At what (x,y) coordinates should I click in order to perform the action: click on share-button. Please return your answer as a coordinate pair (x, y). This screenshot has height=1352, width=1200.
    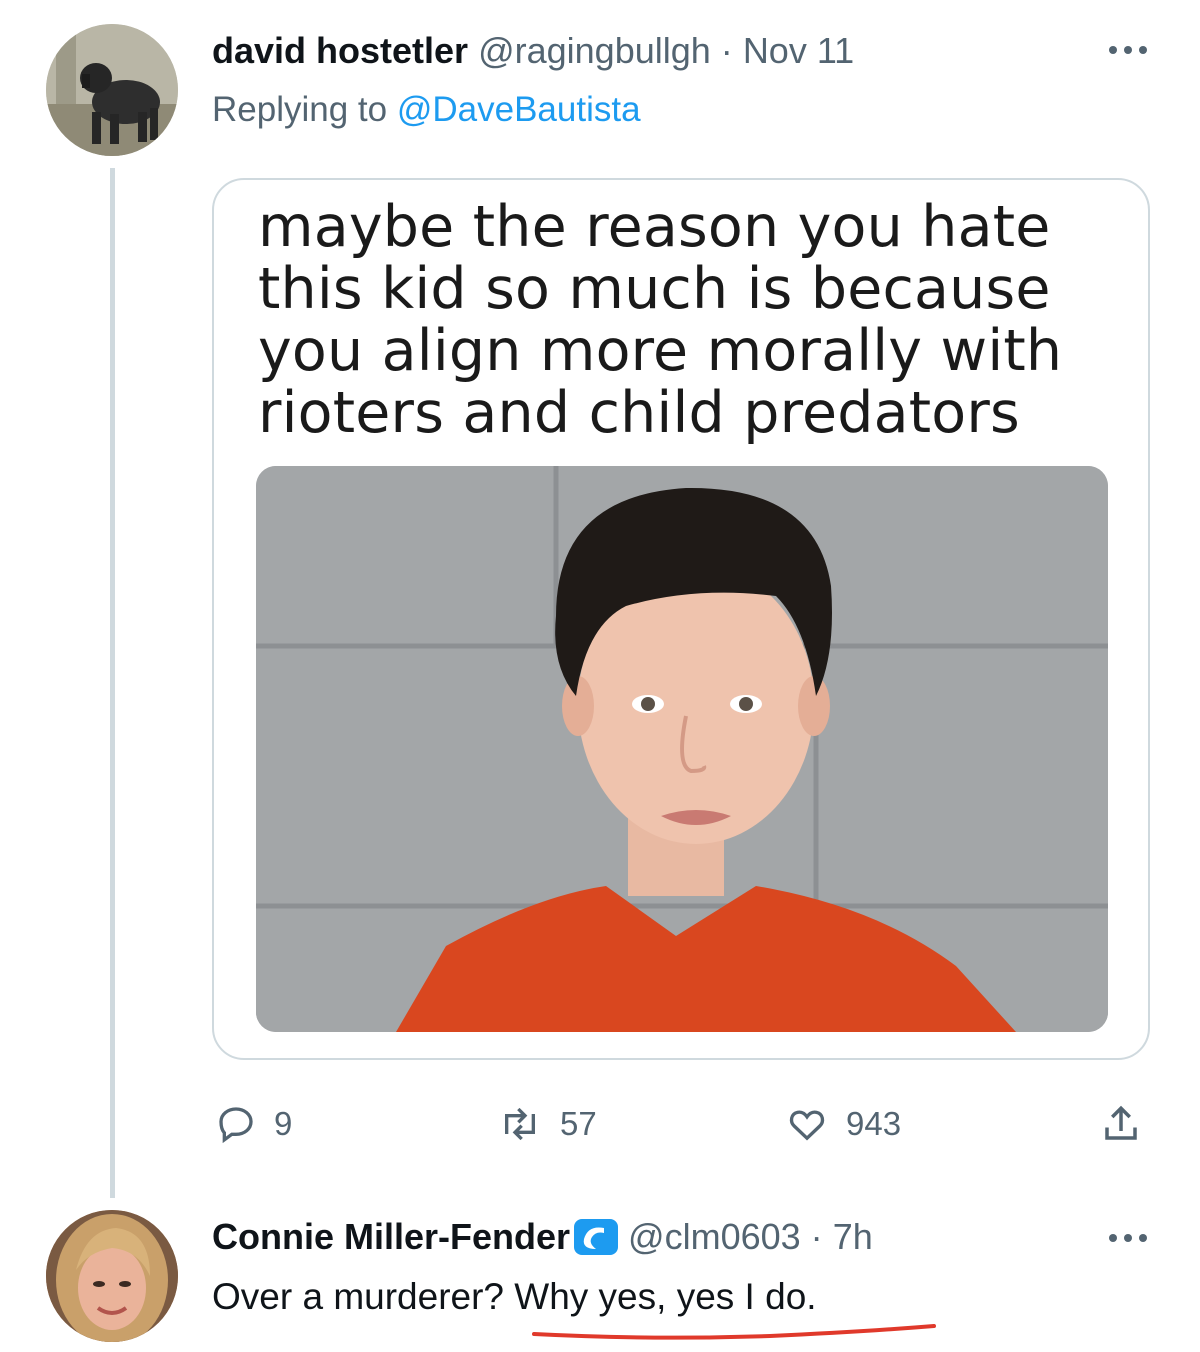
    Looking at the image, I should click on (1121, 1124).